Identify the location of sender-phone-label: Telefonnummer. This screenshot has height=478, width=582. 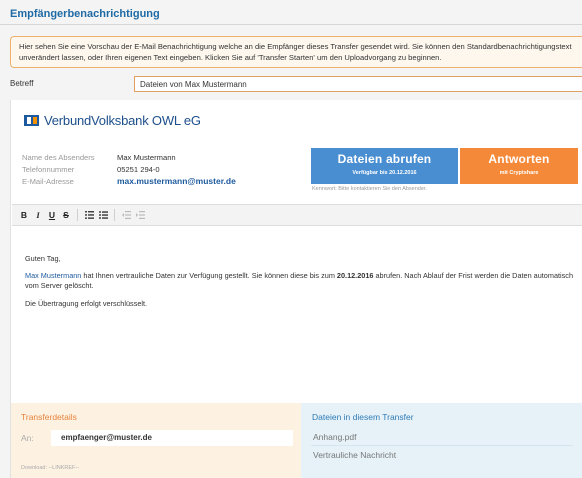
(48, 169).